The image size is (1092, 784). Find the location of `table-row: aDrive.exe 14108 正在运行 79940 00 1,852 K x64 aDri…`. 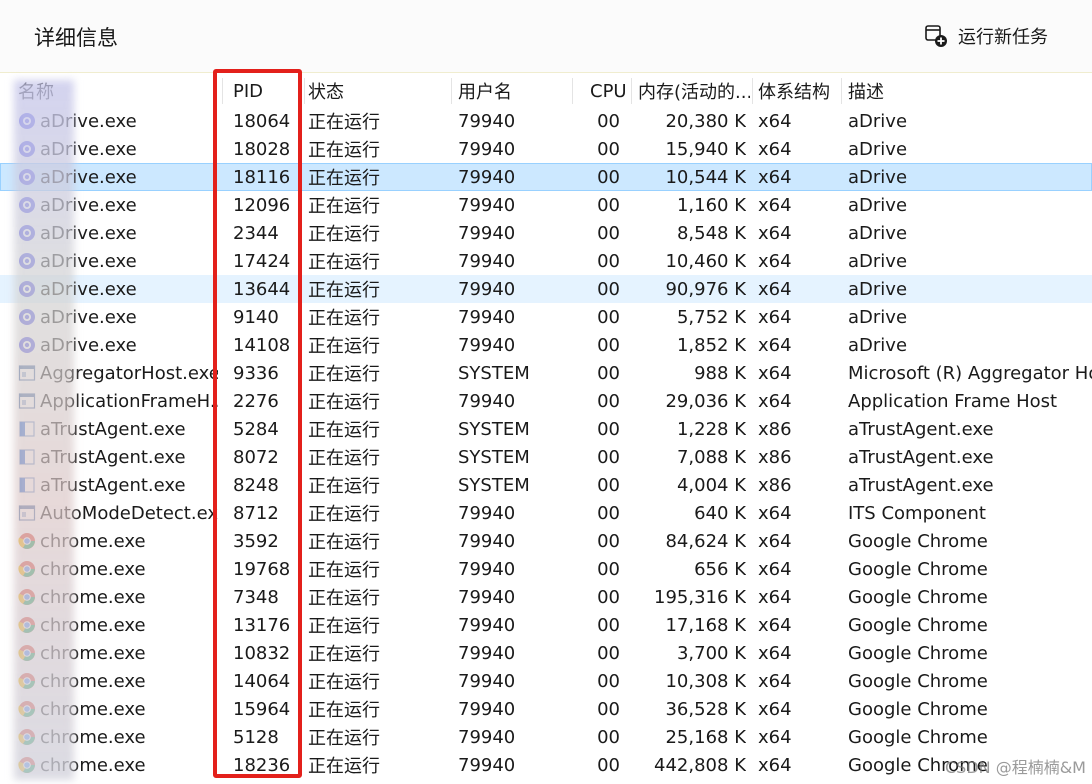

table-row: aDrive.exe 14108 正在运行 79940 00 1,852 K x64 aDri… is located at coordinates (546, 345).